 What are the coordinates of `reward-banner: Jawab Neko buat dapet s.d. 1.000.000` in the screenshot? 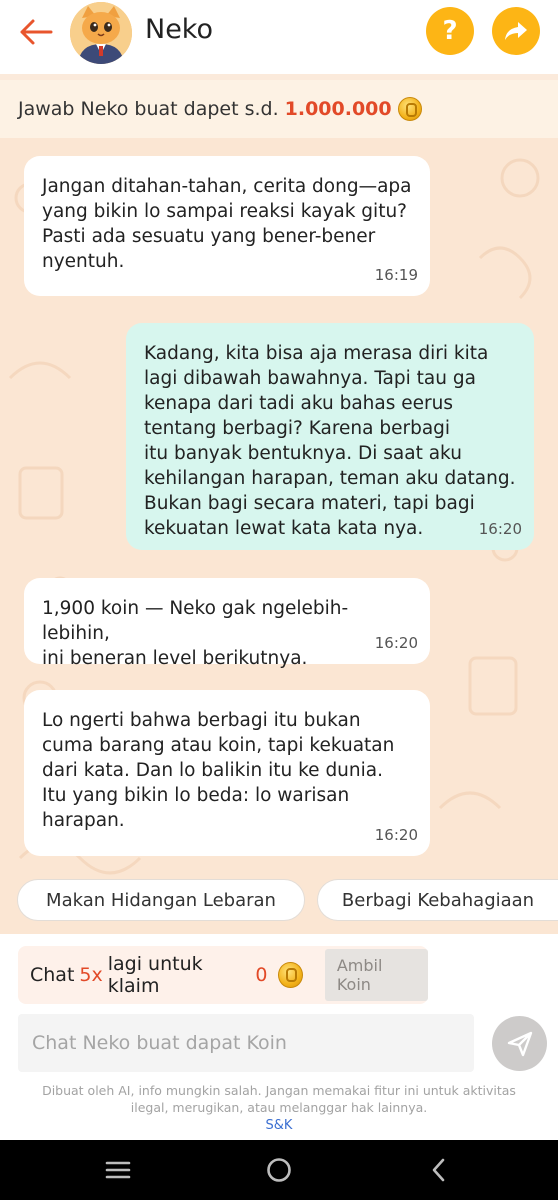 It's located at (279, 109).